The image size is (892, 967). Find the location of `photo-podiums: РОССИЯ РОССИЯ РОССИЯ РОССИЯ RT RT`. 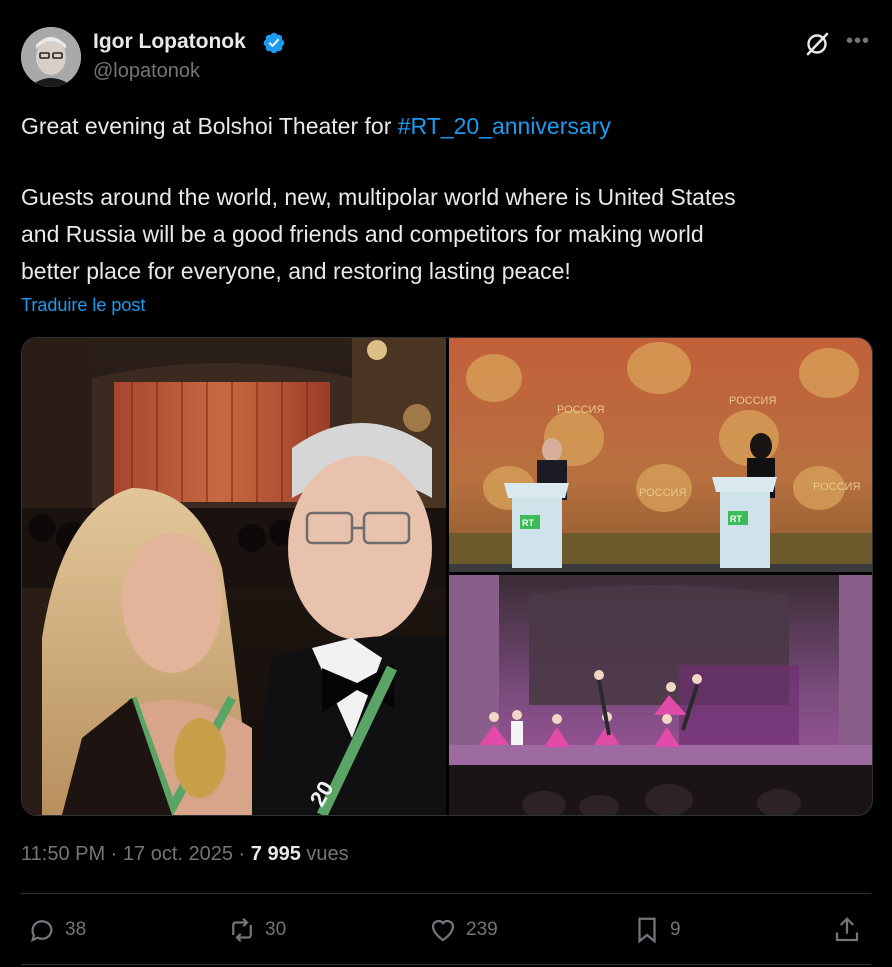

photo-podiums: РОССИЯ РОССИЯ РОССИЯ РОССИЯ RT RT is located at coordinates (660, 455).